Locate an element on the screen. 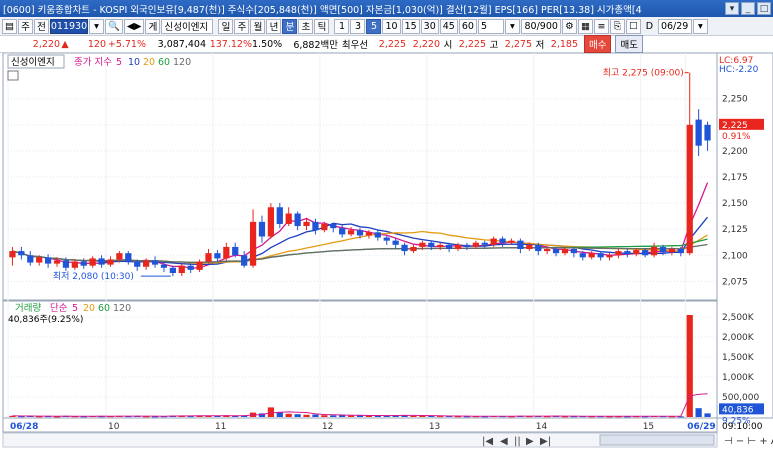  minimize-icon: _ is located at coordinates (748, 8).